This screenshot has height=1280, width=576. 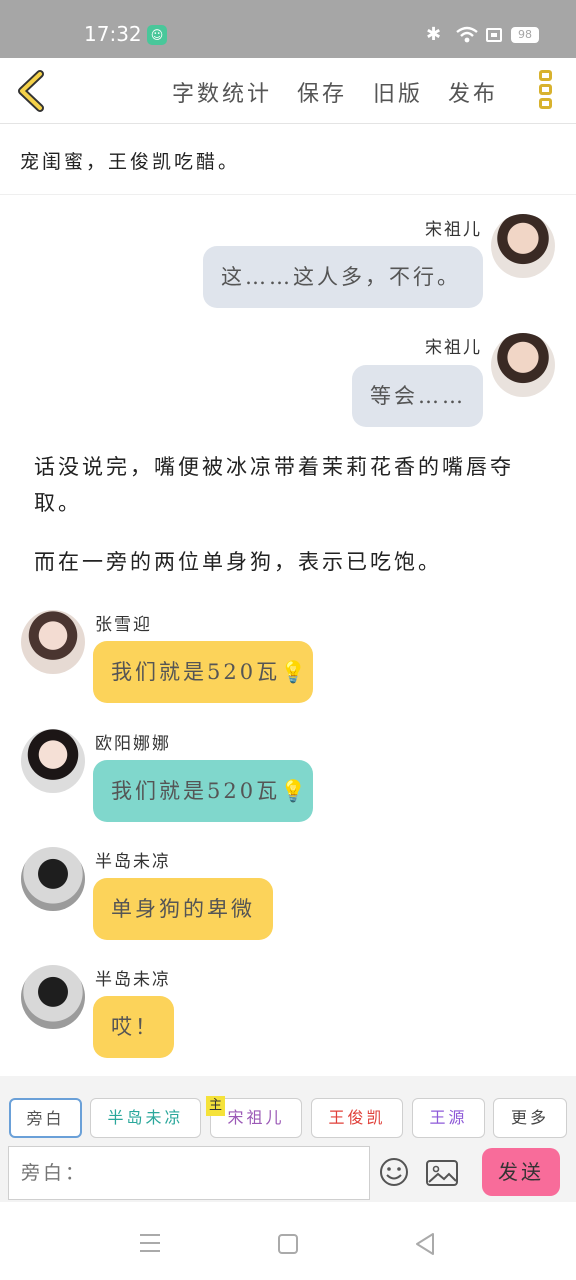 What do you see at coordinates (215, 1106) in the screenshot?
I see `main-role-badge: 主` at bounding box center [215, 1106].